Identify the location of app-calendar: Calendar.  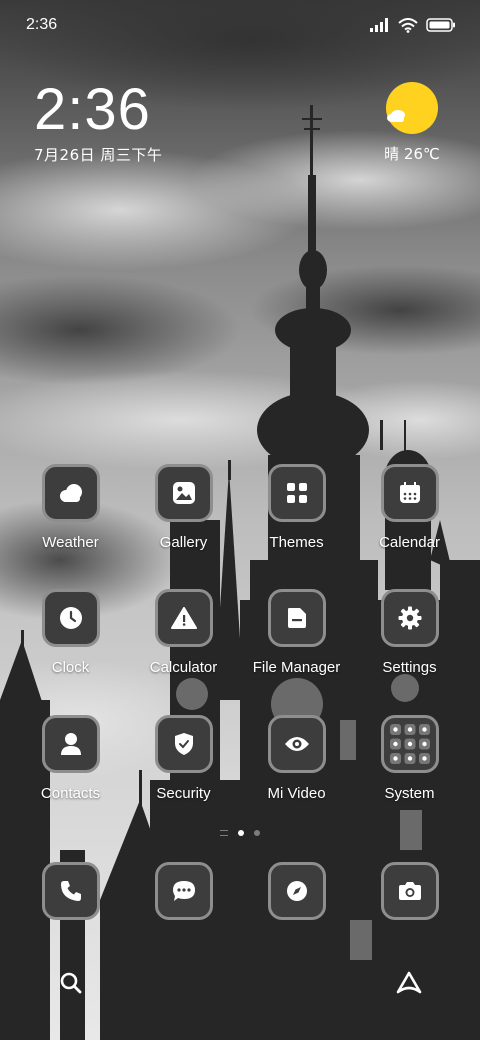
(409, 507).